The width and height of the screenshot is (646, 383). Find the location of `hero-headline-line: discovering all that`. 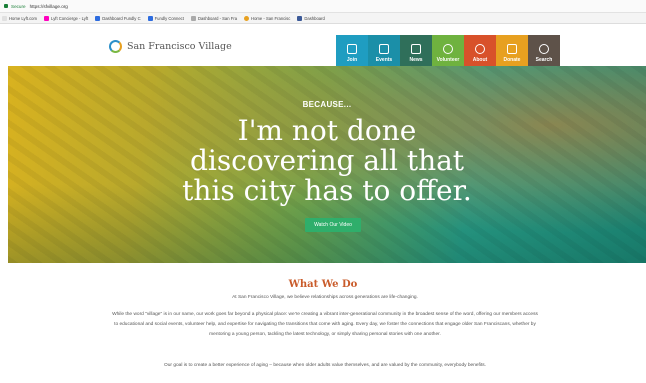

hero-headline-line: discovering all that is located at coordinates (327, 160).